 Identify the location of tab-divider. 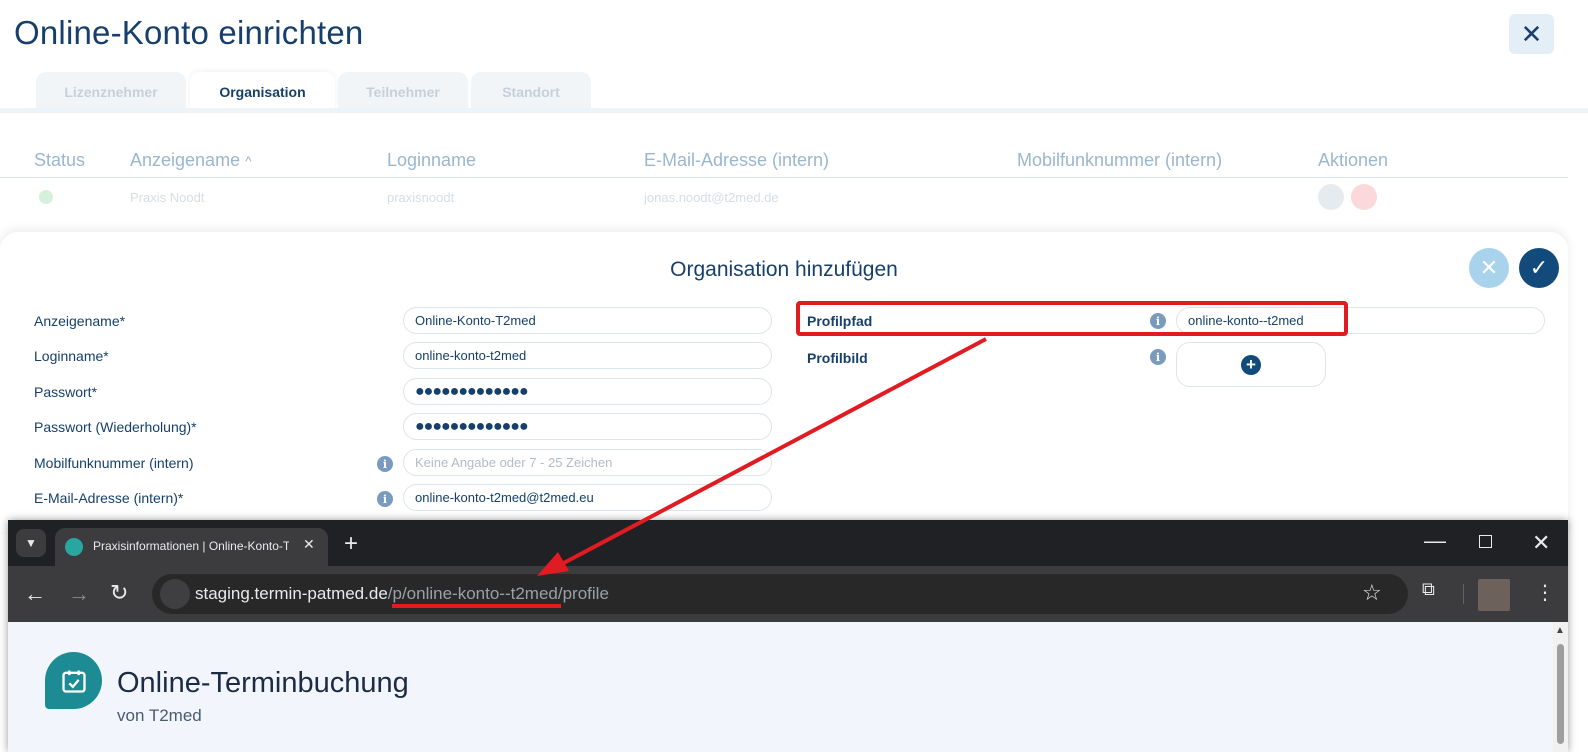
(794, 110).